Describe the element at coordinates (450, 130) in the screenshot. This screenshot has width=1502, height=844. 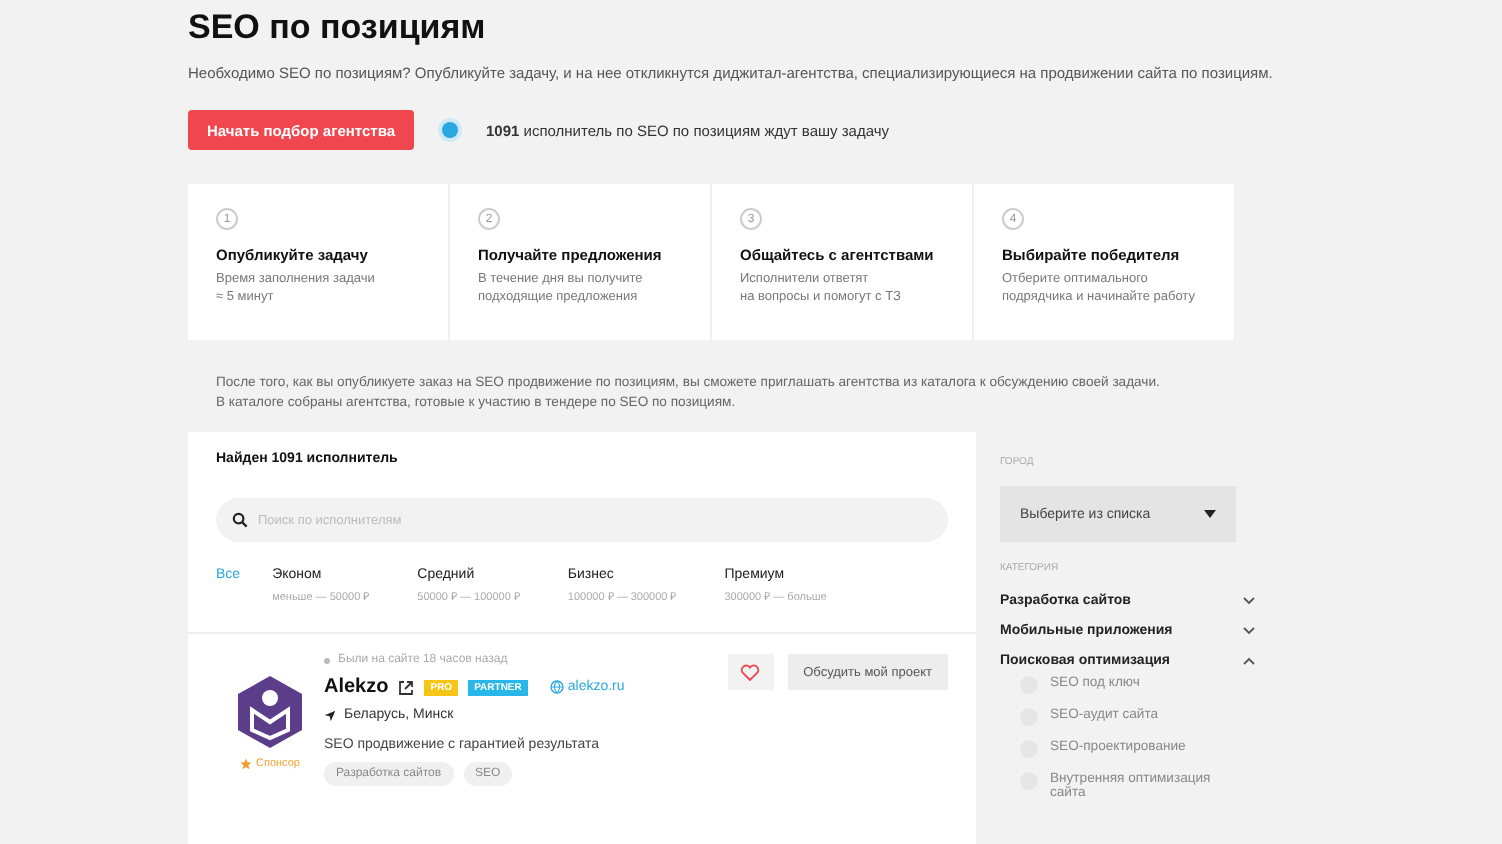
I see `status-dot` at that location.